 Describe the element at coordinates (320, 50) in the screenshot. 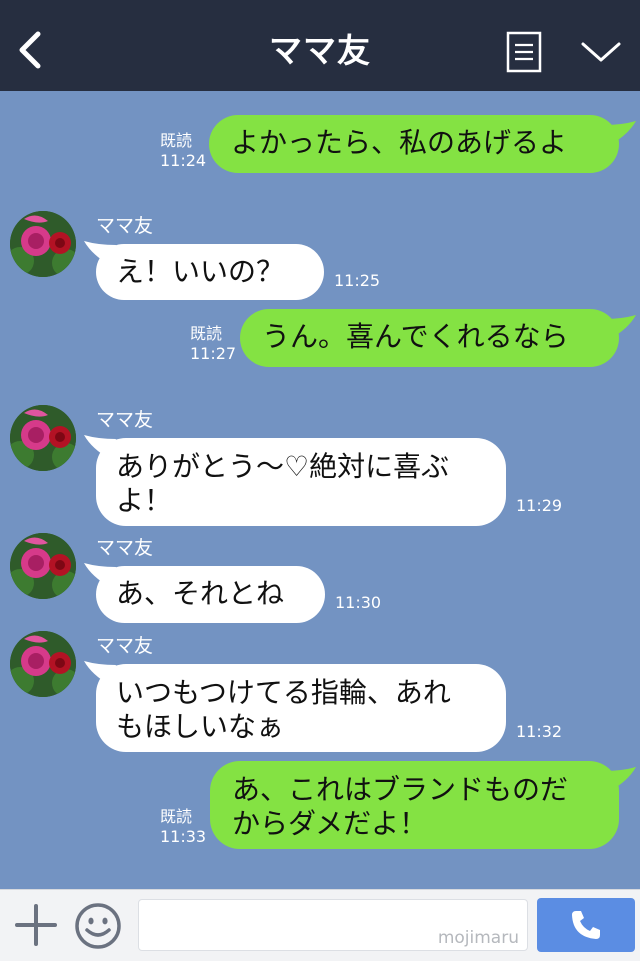

I see `page-title: ママ友` at that location.